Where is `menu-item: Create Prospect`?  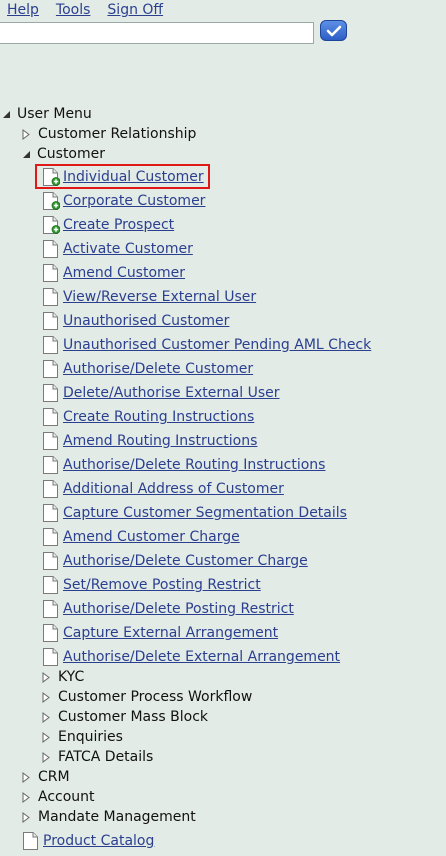 menu-item: Create Prospect is located at coordinates (108, 225).